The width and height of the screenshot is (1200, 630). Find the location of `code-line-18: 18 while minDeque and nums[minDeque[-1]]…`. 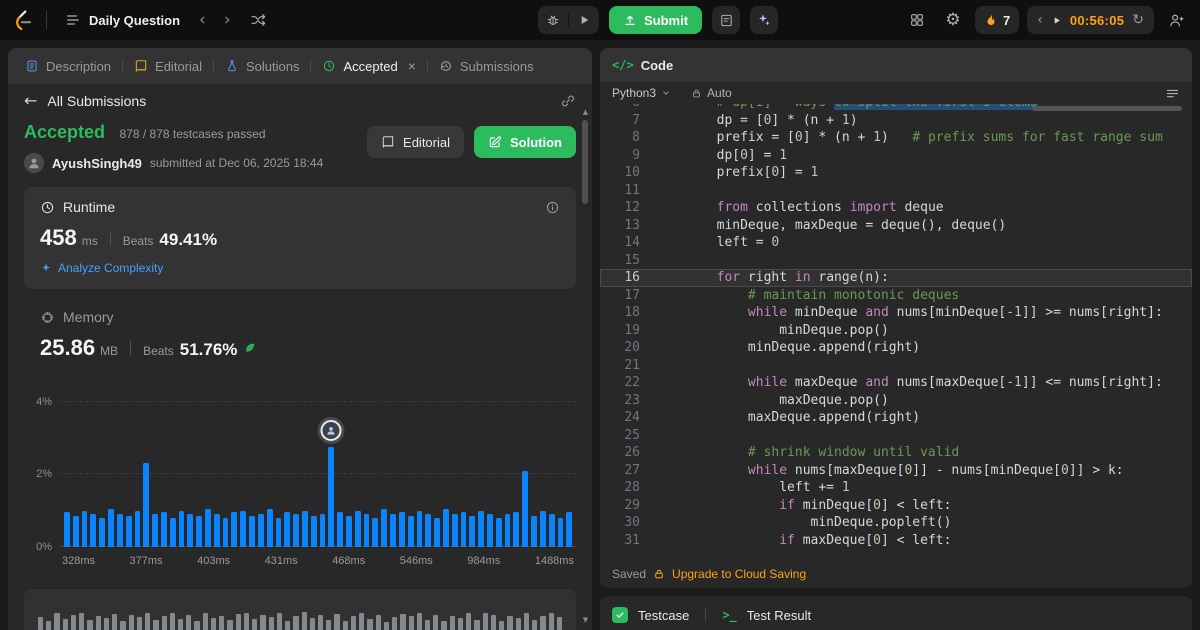

code-line-18: 18 while minDeque and nums[minDeque[-1]]… is located at coordinates (896, 313).